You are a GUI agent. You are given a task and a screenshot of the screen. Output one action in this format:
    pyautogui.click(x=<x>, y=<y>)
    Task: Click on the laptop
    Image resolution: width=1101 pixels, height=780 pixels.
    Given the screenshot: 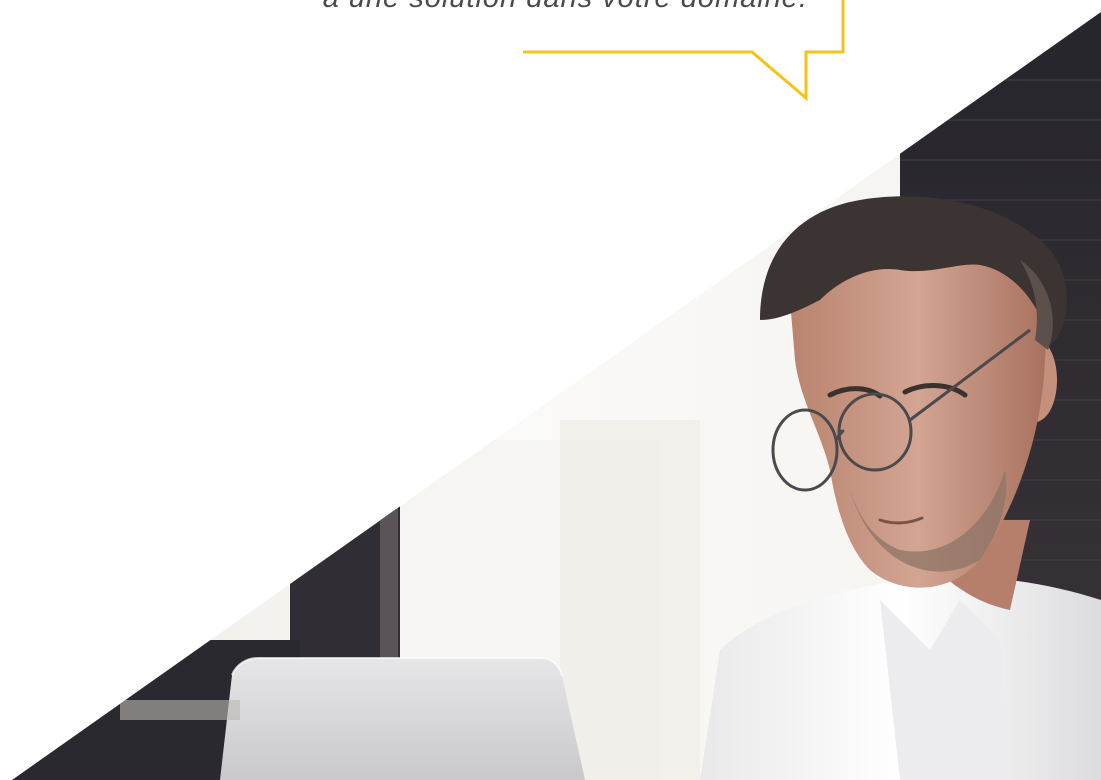 What is the action you would take?
    pyautogui.click(x=402, y=719)
    